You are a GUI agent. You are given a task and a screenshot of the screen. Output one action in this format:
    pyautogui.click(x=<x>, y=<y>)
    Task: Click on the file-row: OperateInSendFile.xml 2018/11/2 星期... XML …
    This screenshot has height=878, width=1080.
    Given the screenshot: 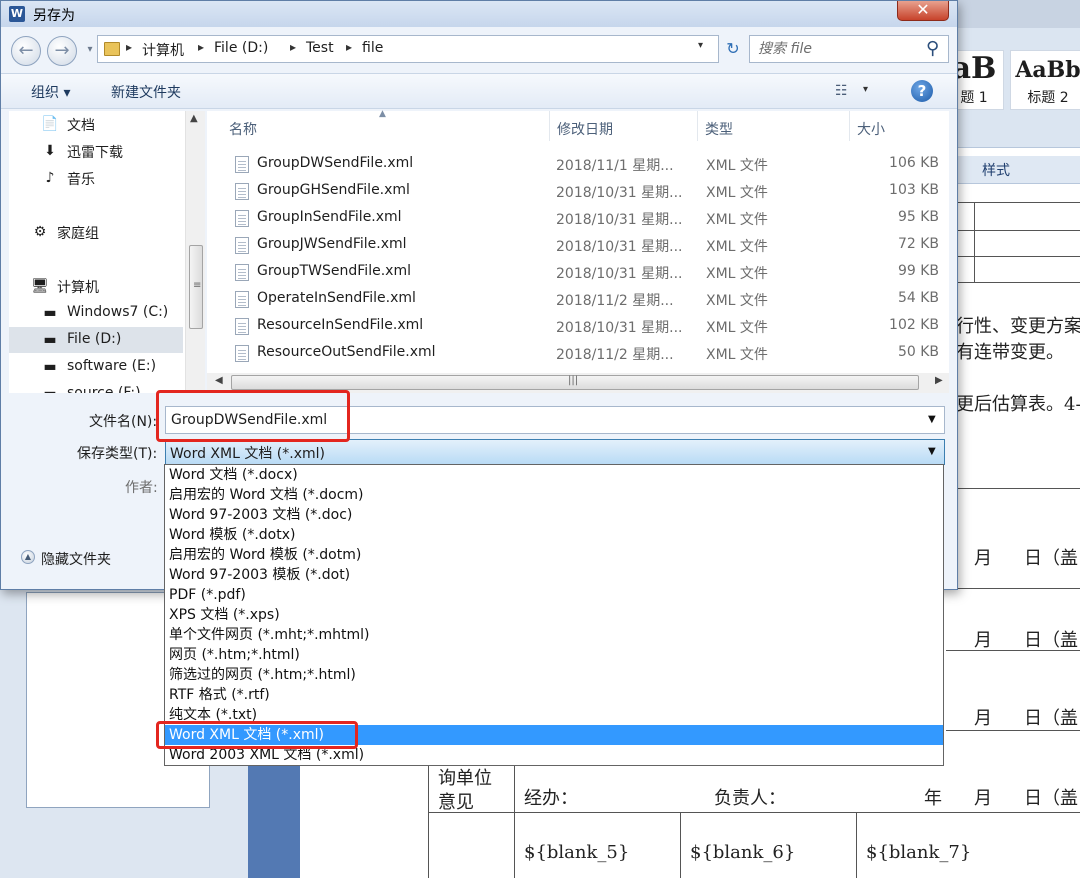 What is the action you would take?
    pyautogui.click(x=587, y=299)
    